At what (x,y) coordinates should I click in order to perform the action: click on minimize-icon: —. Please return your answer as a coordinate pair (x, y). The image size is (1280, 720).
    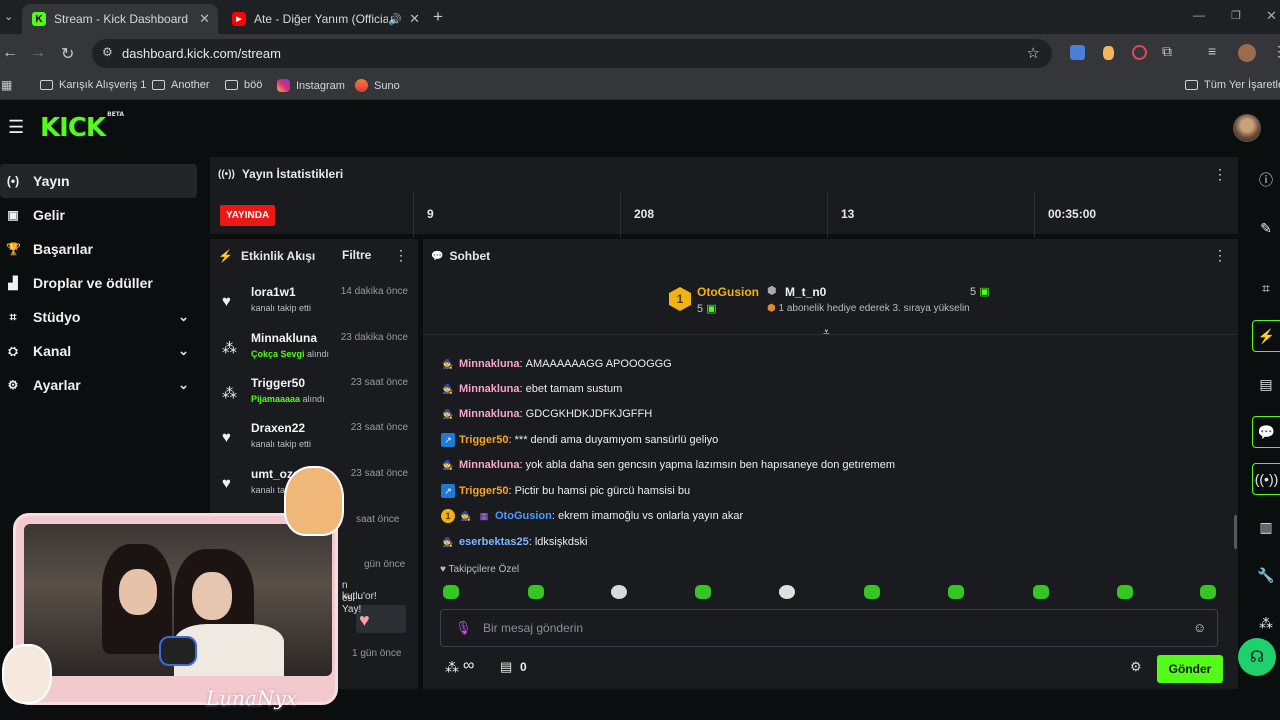
    Looking at the image, I should click on (1199, 15).